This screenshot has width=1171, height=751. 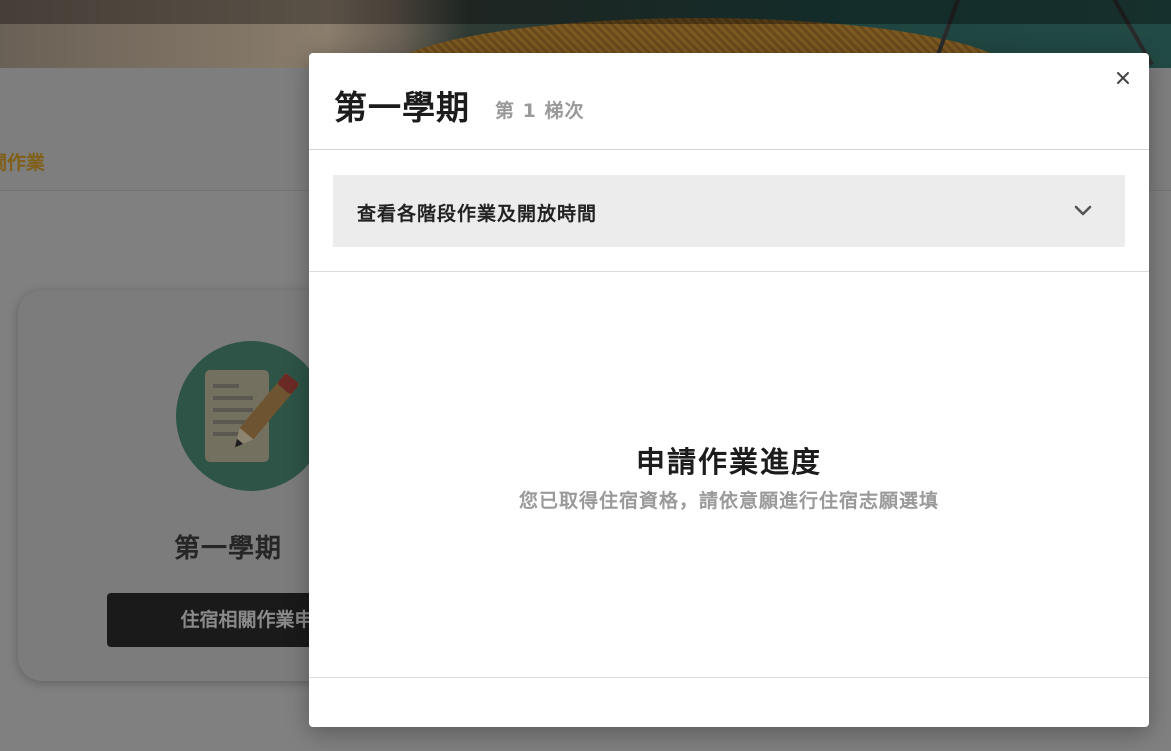 What do you see at coordinates (728, 462) in the screenshot?
I see `application-progress-title: 申請作業進度` at bounding box center [728, 462].